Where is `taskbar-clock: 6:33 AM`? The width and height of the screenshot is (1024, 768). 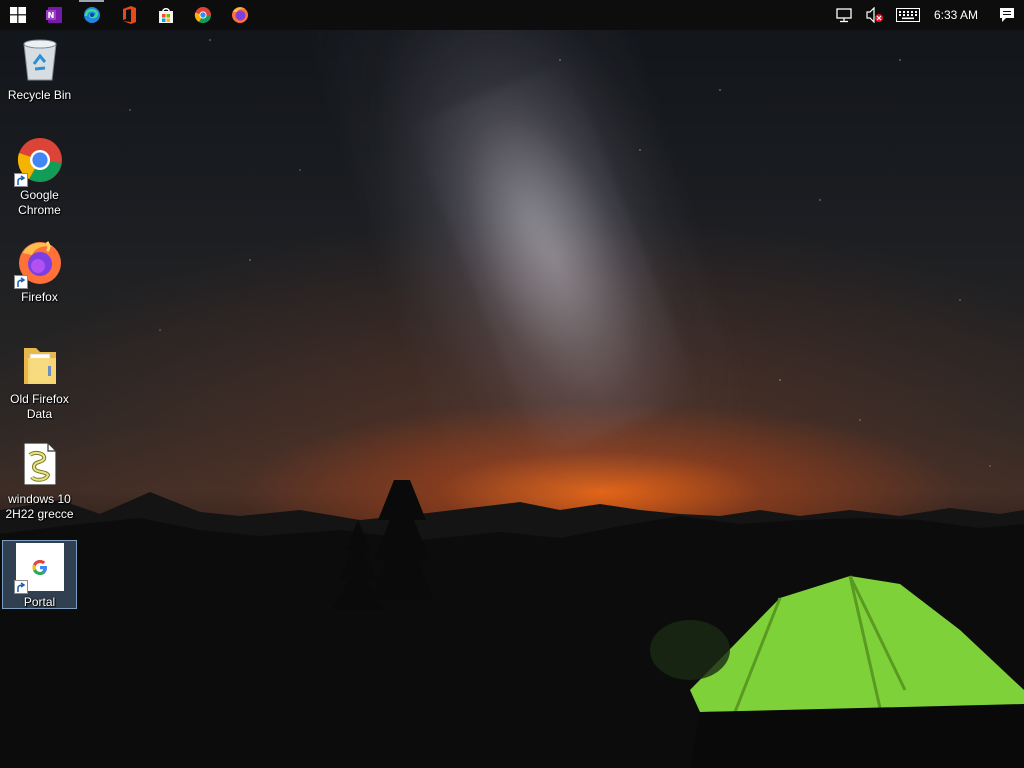
taskbar-clock: 6:33 AM is located at coordinates (958, 15).